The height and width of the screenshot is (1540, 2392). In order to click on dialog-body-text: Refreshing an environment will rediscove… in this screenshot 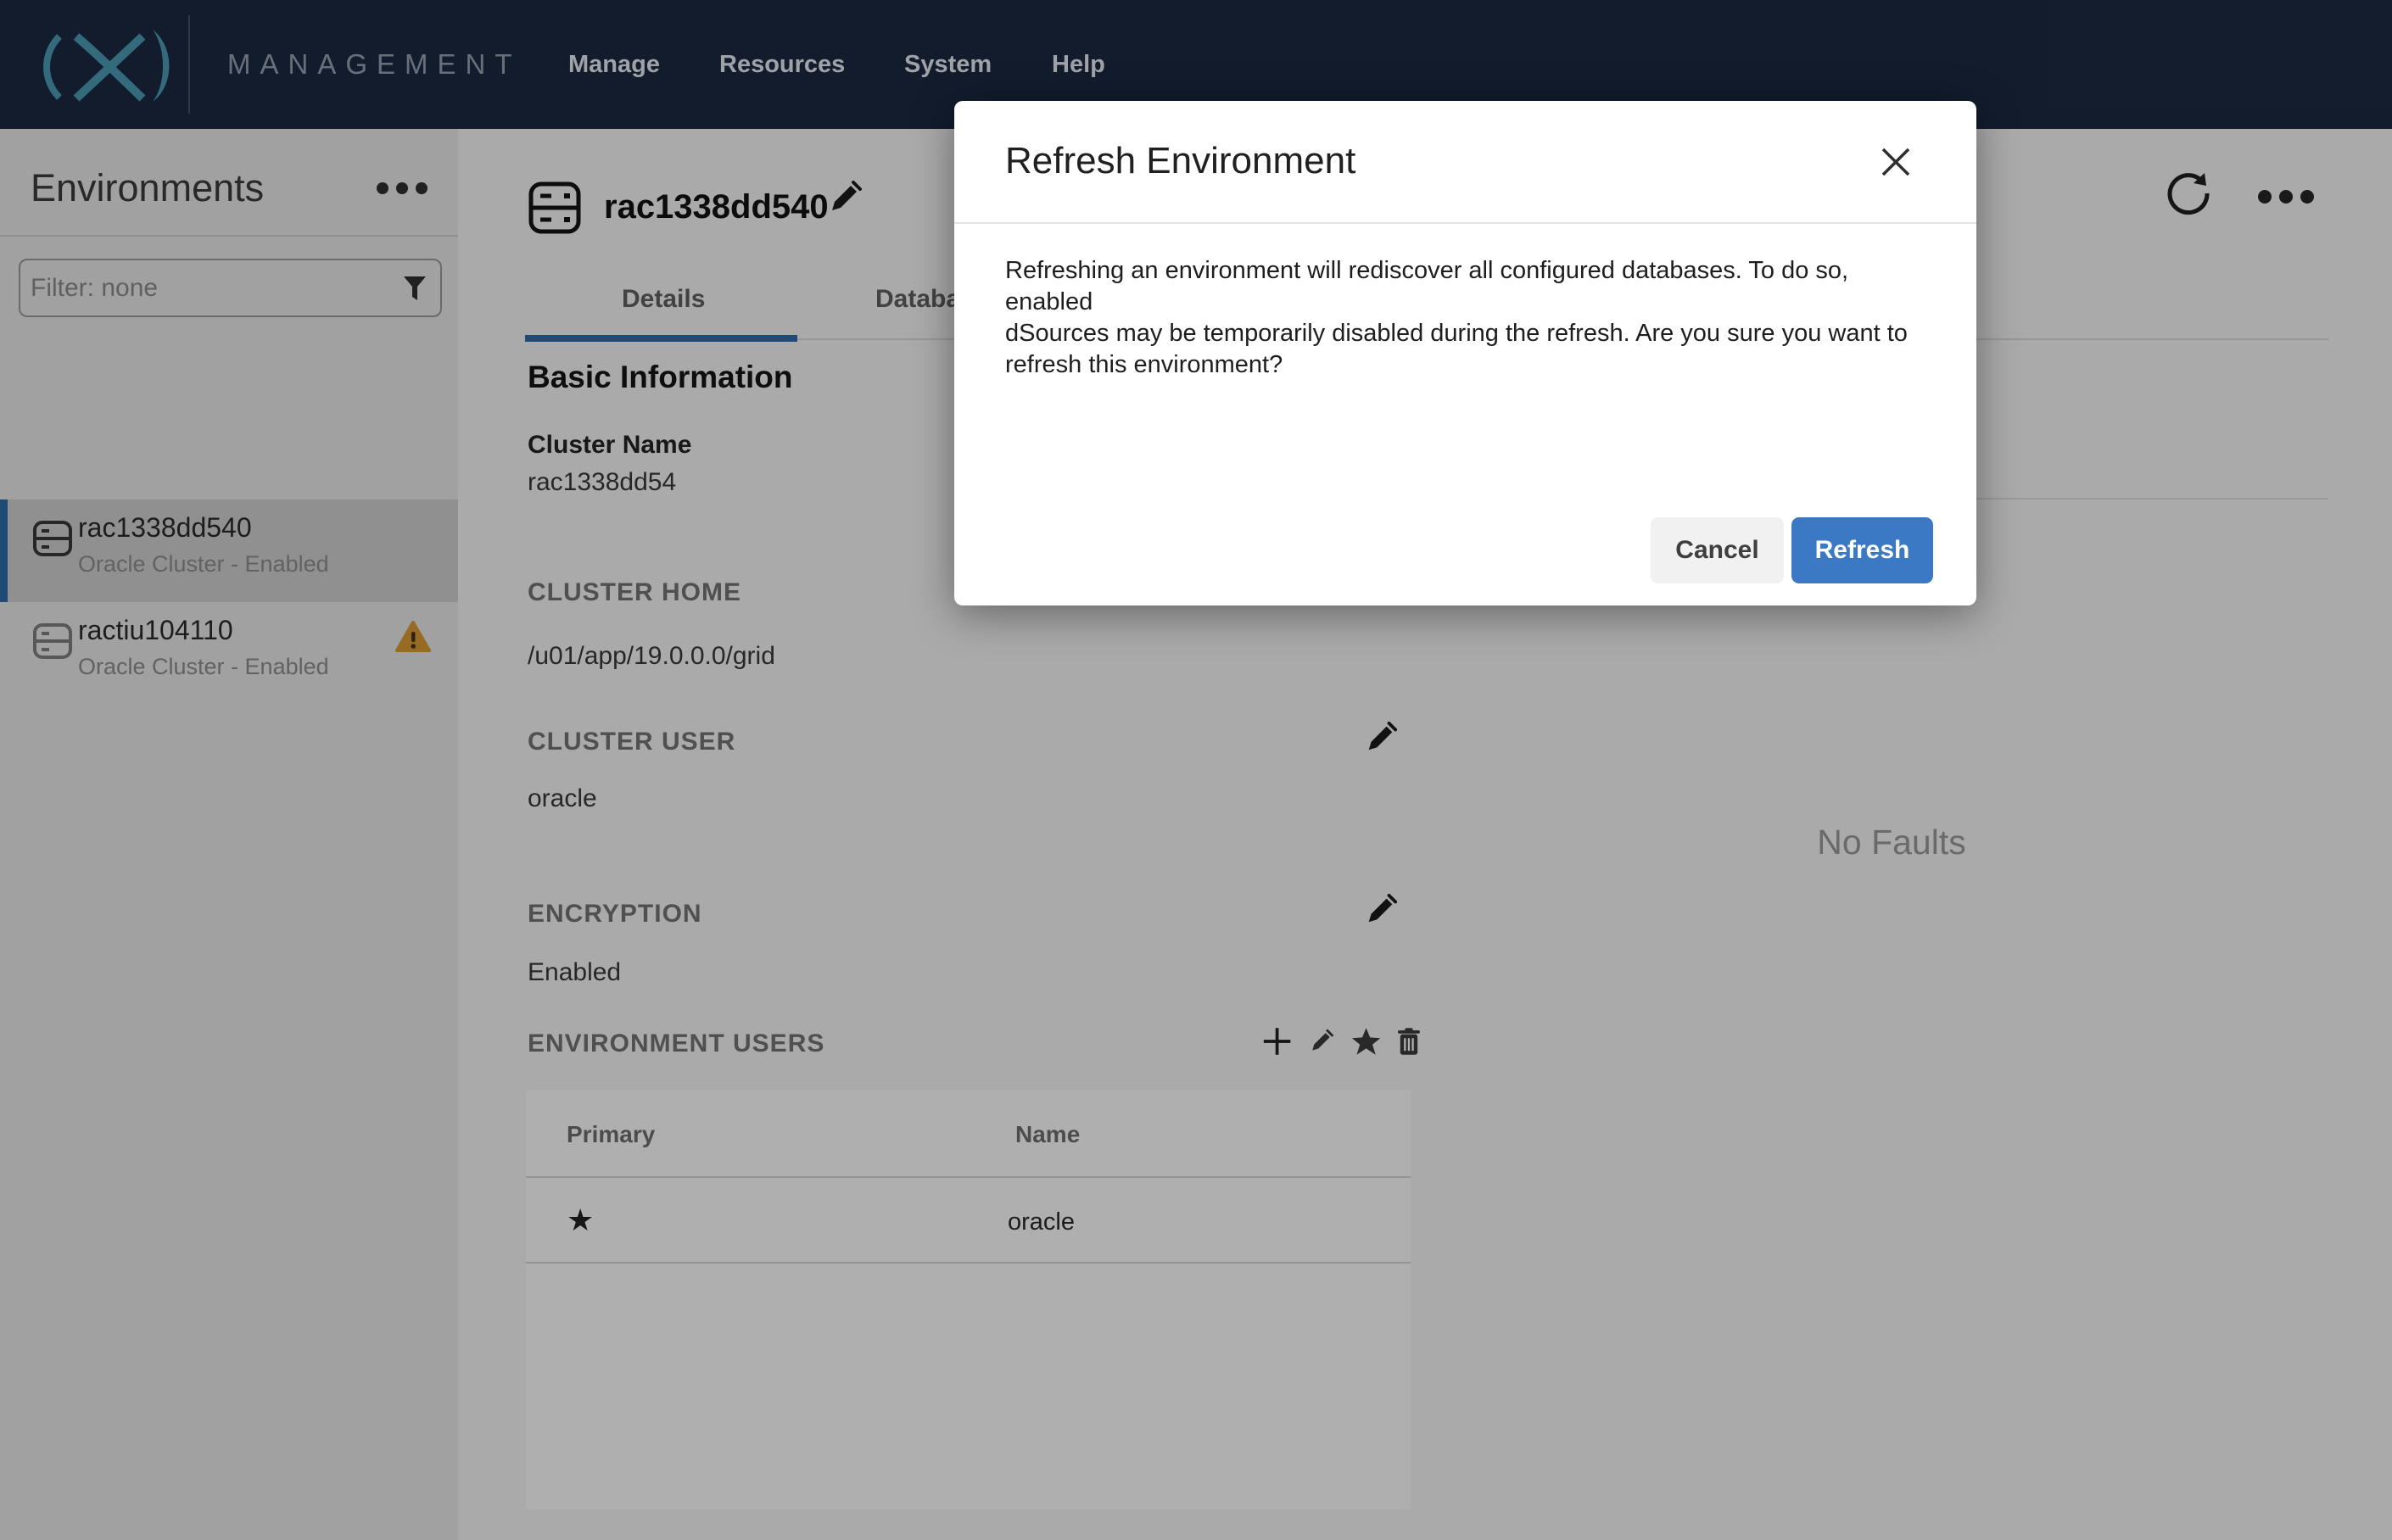, I will do `click(1467, 318)`.